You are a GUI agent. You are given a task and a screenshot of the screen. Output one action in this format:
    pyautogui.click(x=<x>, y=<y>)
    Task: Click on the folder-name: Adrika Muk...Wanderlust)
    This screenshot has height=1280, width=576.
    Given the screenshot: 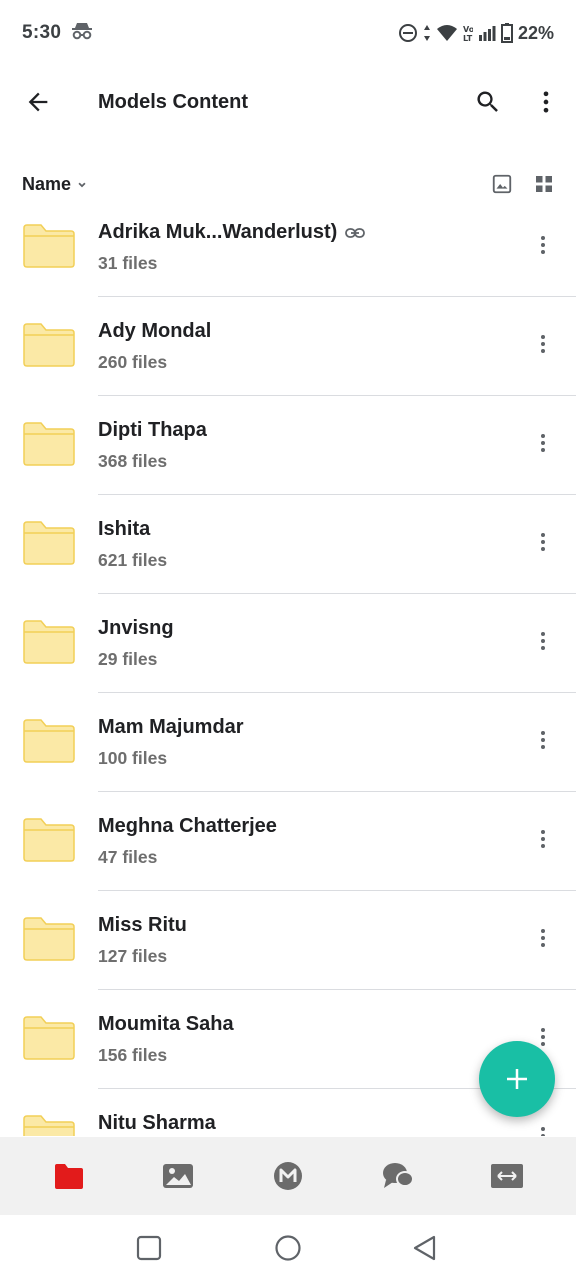 What is the action you would take?
    pyautogui.click(x=232, y=232)
    